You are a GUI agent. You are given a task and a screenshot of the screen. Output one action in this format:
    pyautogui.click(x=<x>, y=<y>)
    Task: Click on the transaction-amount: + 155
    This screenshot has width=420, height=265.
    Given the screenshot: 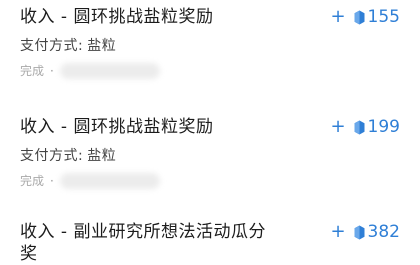 What is the action you would take?
    pyautogui.click(x=365, y=17)
    